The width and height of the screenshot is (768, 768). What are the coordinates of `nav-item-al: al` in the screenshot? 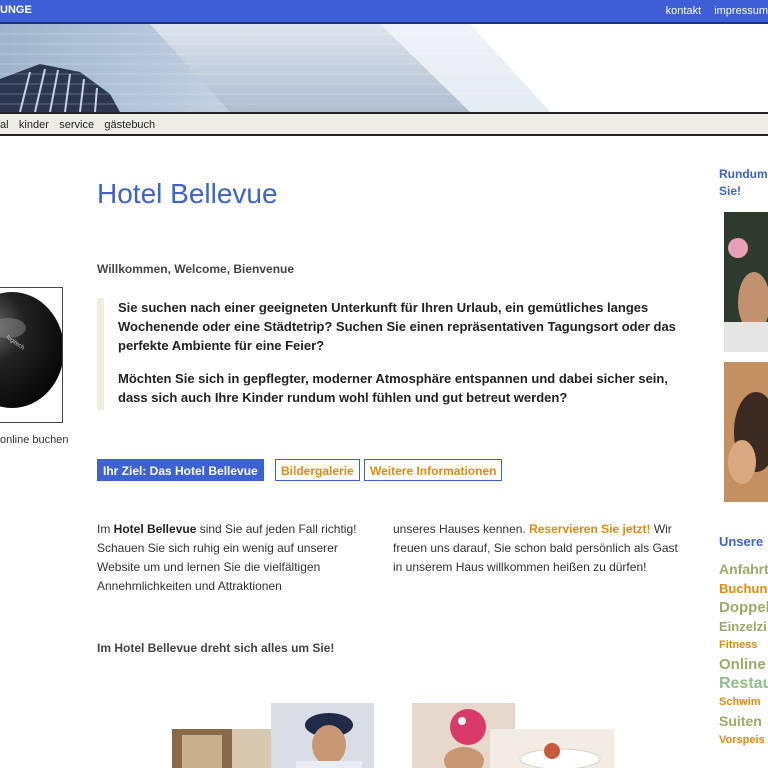 It's located at (4, 125).